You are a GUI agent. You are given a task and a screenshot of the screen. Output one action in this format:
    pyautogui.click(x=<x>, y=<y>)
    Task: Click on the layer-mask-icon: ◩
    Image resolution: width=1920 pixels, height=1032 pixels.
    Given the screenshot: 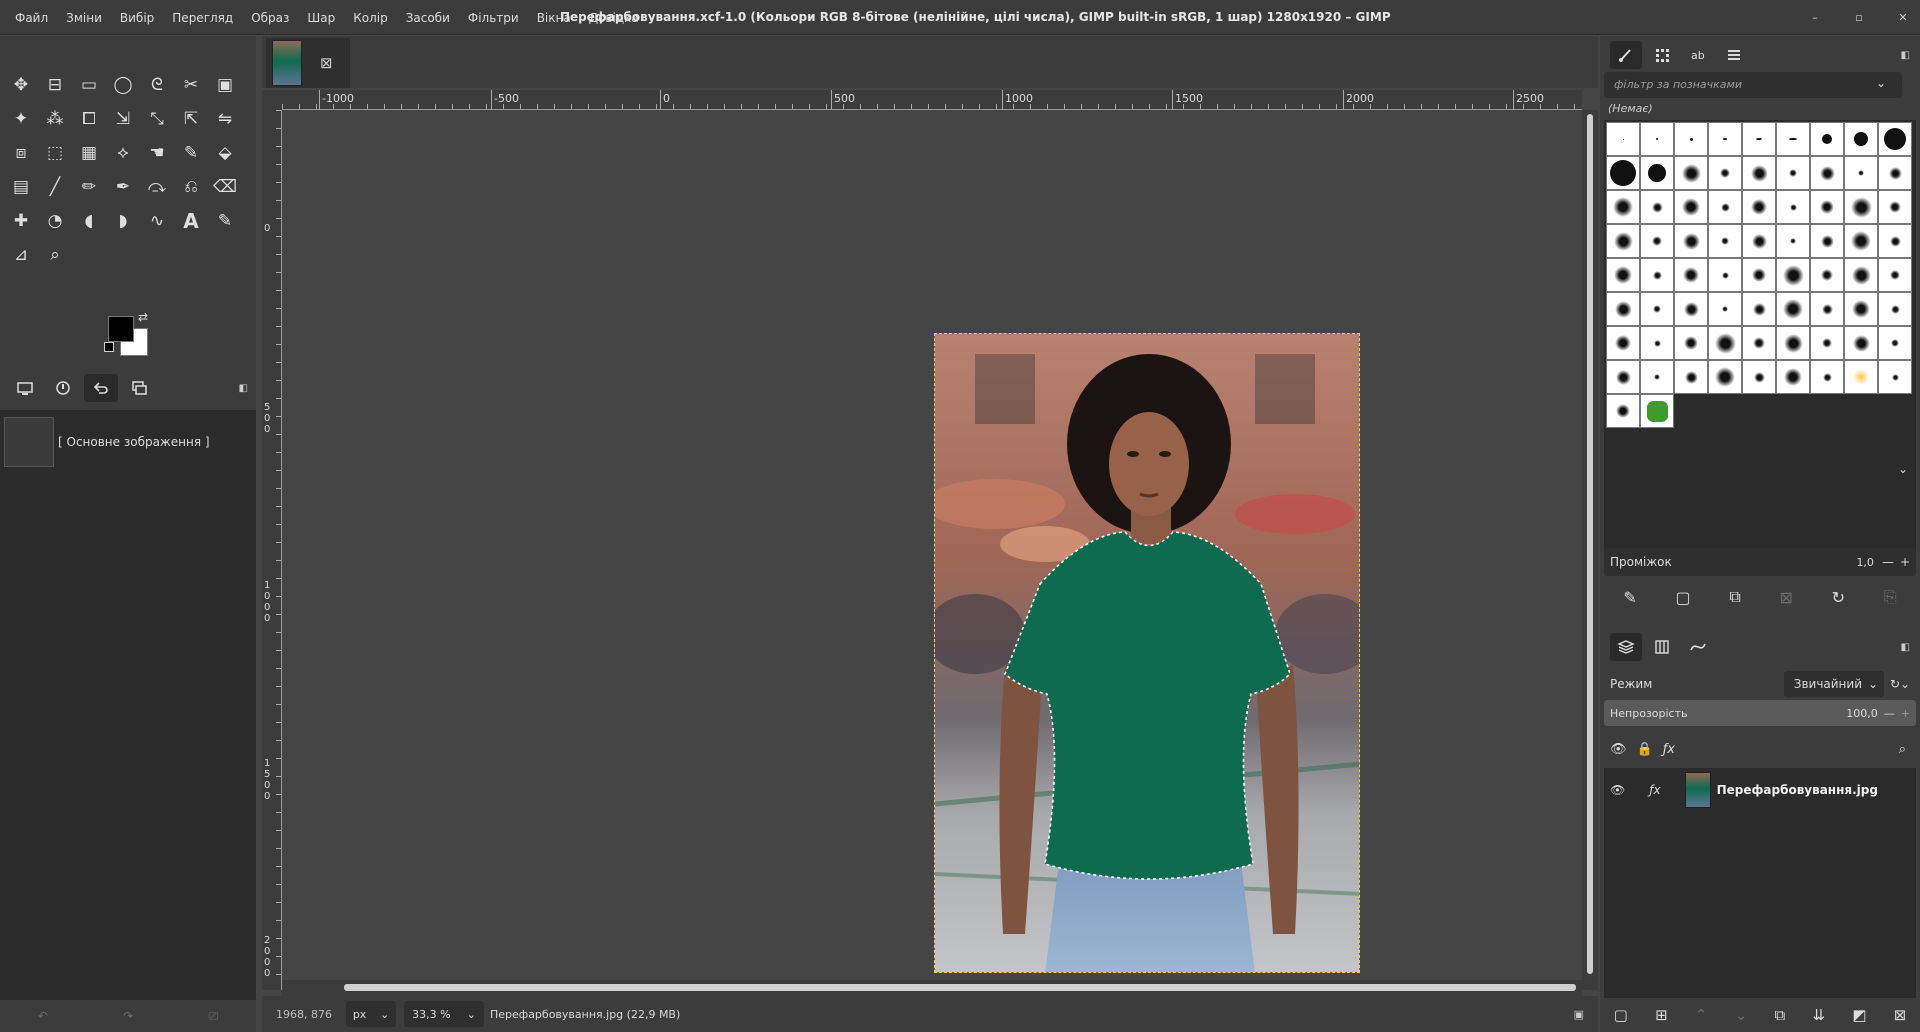 What is the action you would take?
    pyautogui.click(x=1859, y=1015)
    